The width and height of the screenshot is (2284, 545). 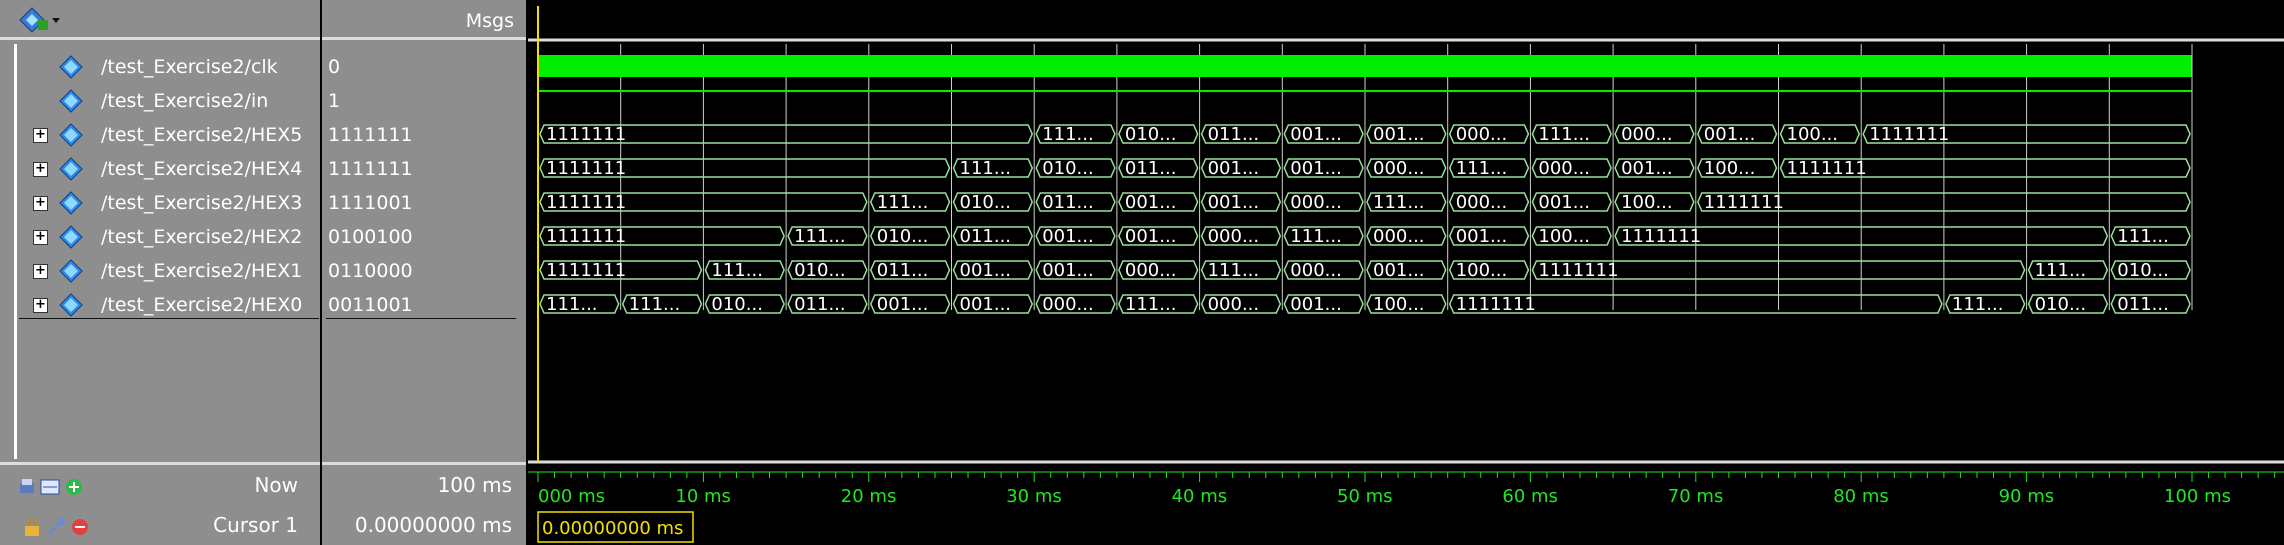 What do you see at coordinates (40, 20) in the screenshot?
I see `wave-toolbox-icon` at bounding box center [40, 20].